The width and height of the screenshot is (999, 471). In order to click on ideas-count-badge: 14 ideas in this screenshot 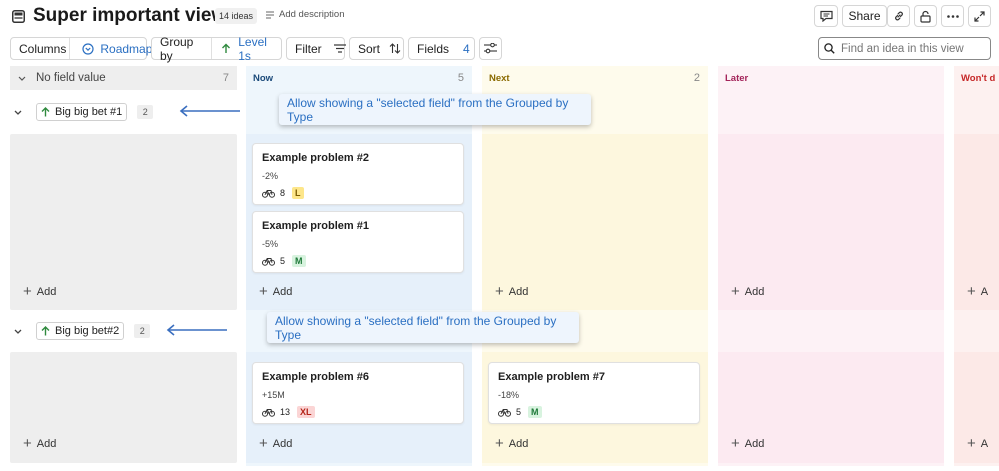, I will do `click(236, 16)`.